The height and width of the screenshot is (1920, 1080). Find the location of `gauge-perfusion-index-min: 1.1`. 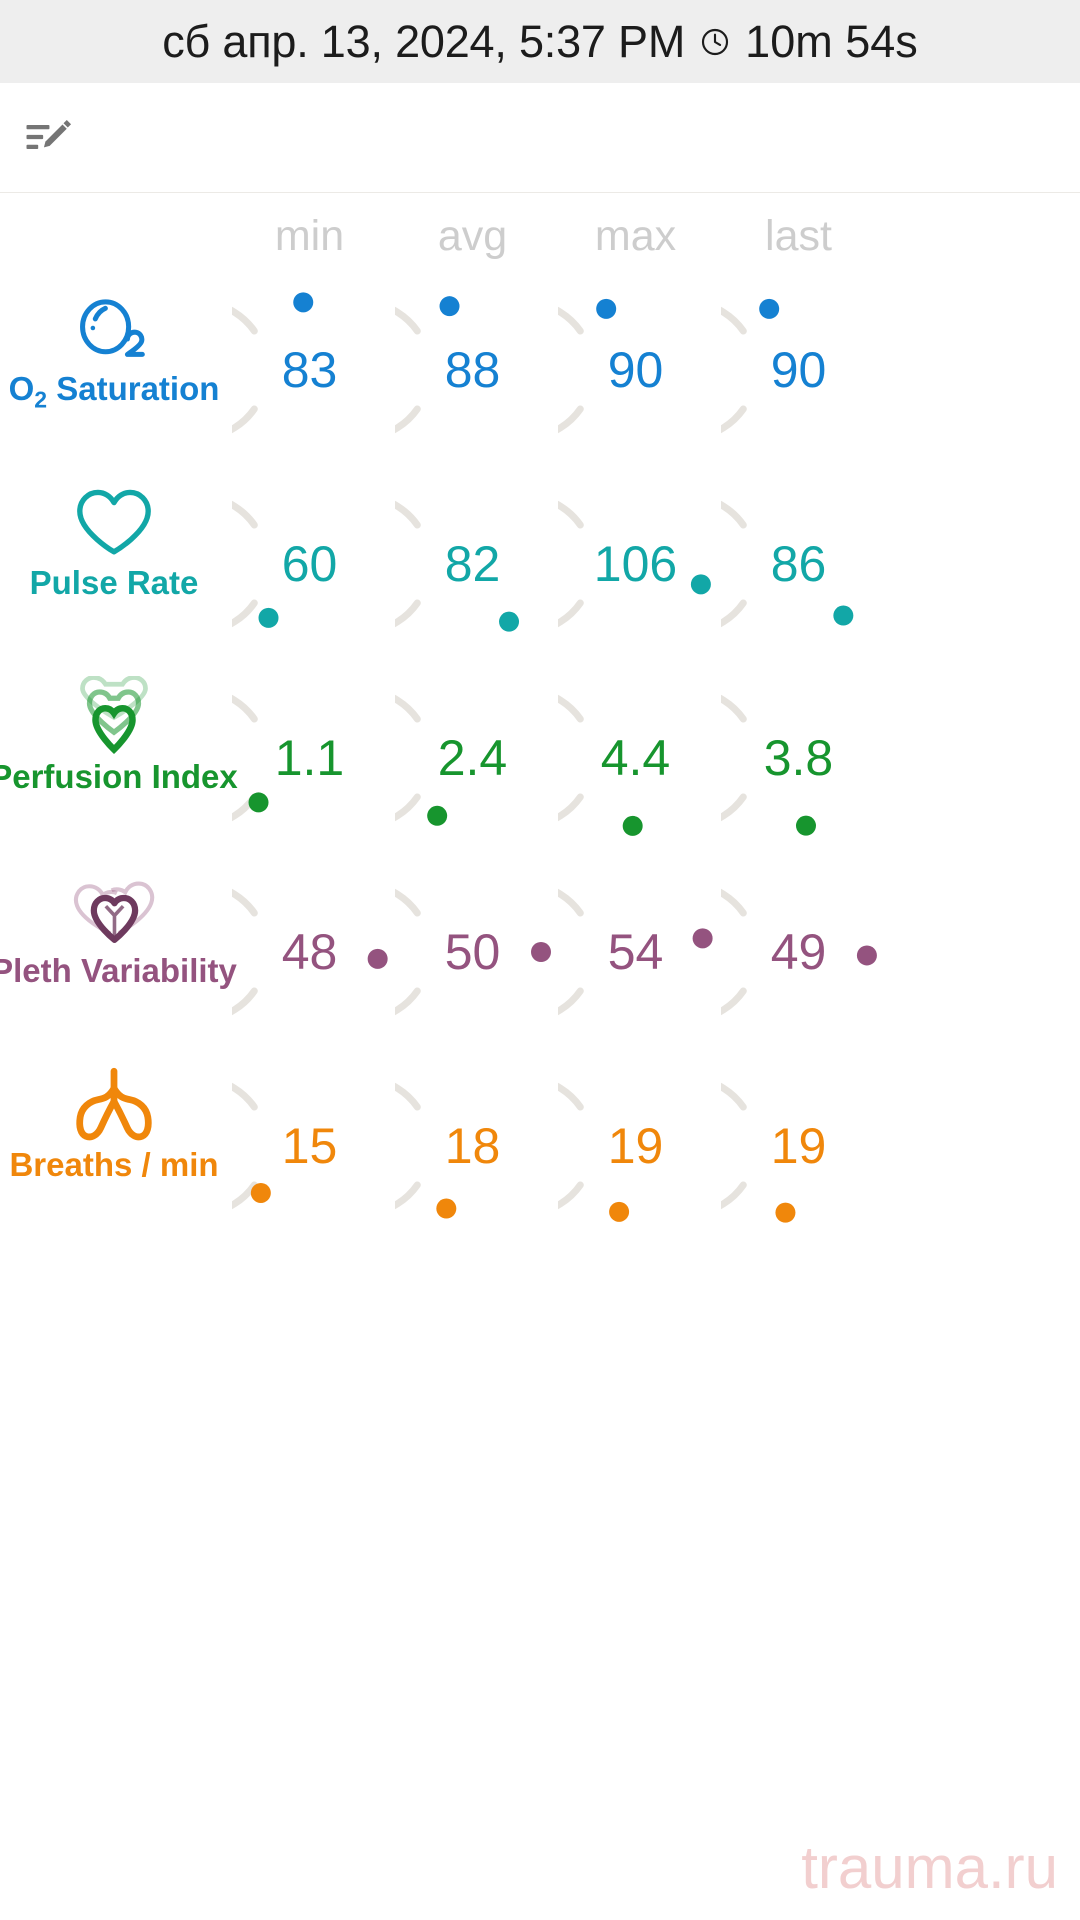

gauge-perfusion-index-min: 1.1 is located at coordinates (309, 758).